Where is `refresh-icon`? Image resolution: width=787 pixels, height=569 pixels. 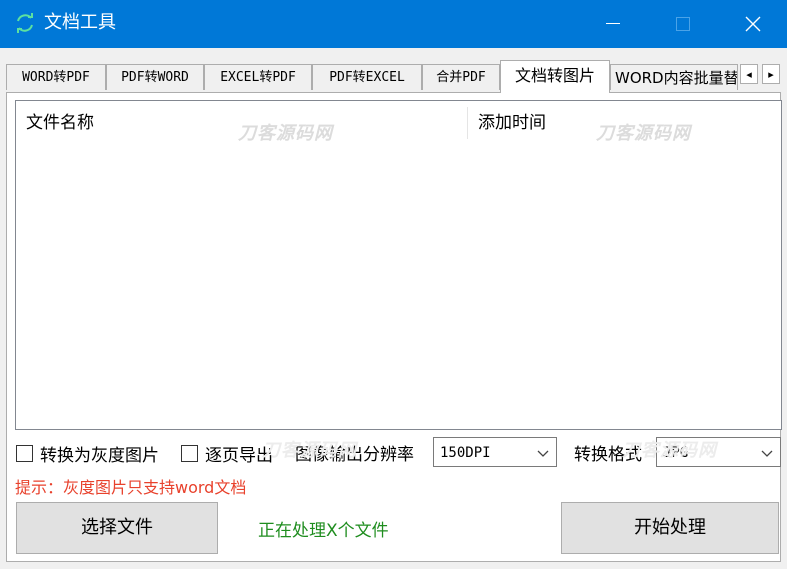
refresh-icon is located at coordinates (25, 23).